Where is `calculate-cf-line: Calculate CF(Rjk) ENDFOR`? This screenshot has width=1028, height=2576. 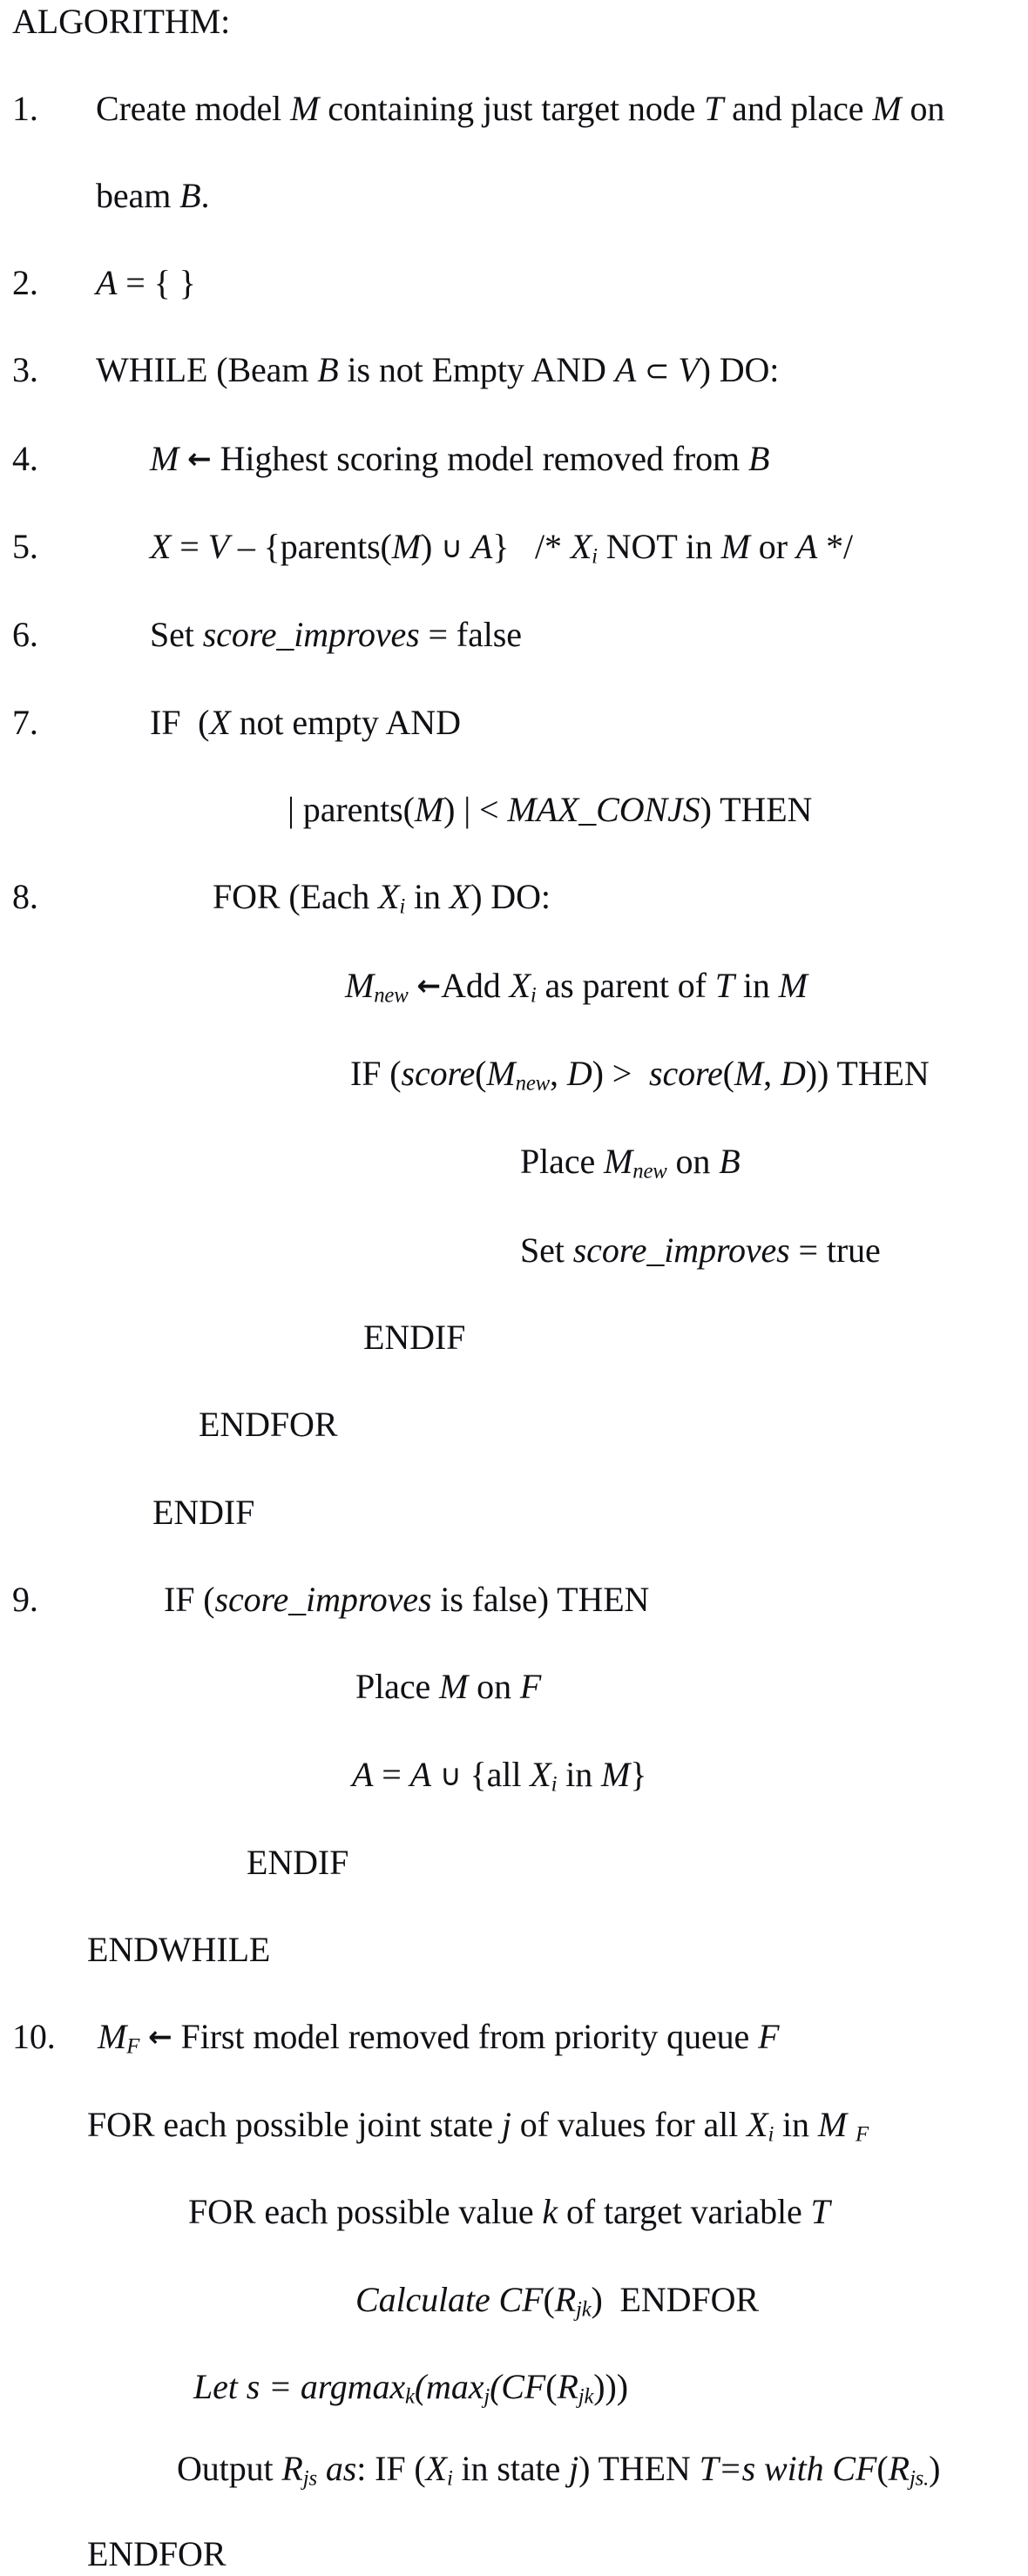
calculate-cf-line: Calculate CF(Rjk) ENDFOR is located at coordinates (514, 2300).